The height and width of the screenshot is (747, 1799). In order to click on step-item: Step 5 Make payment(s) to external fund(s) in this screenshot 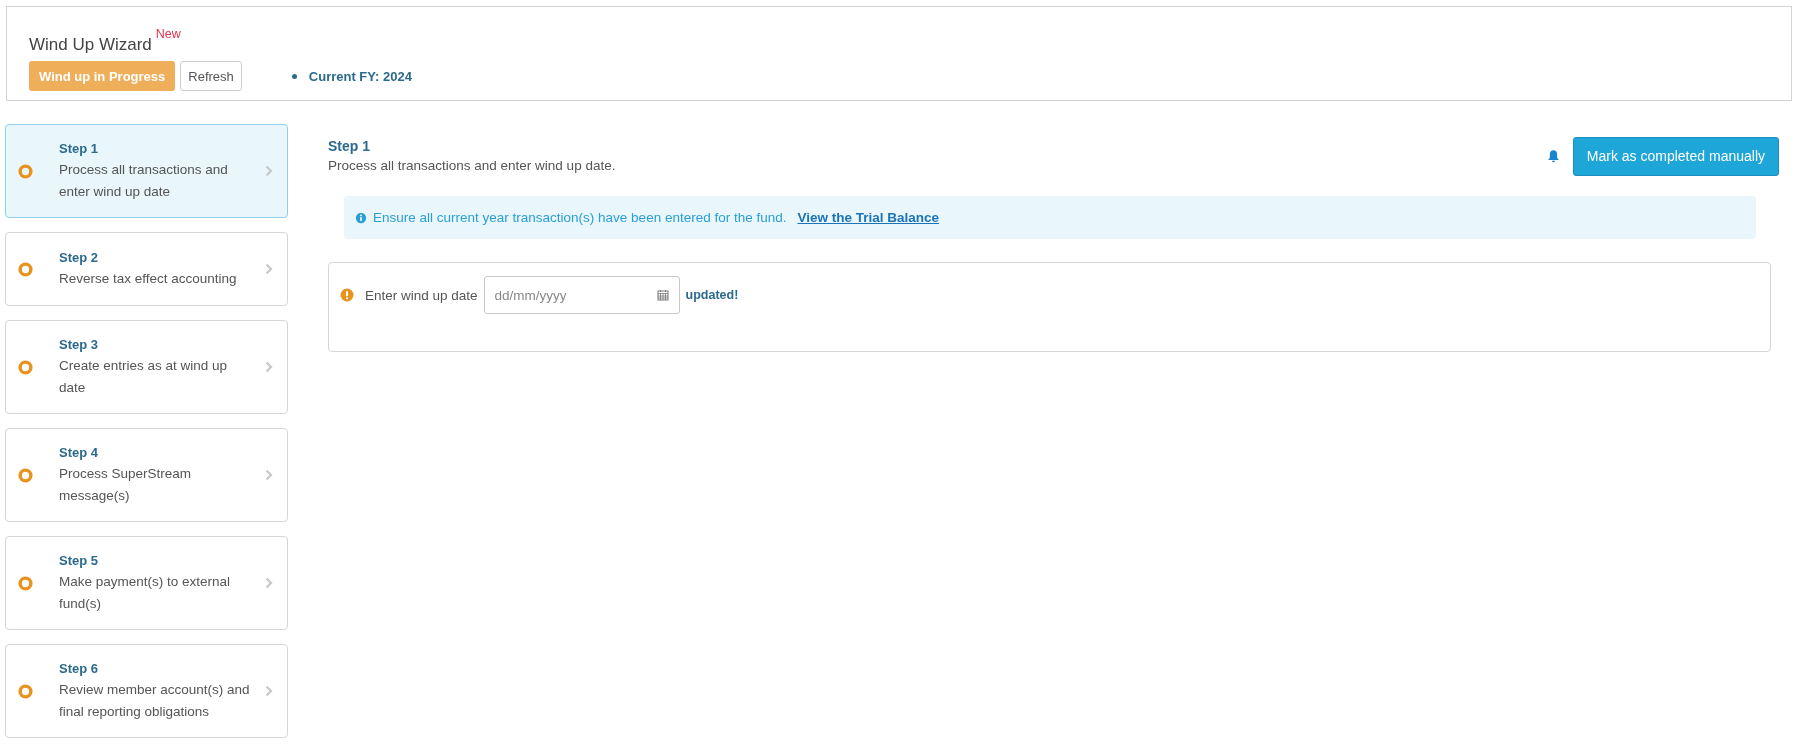, I will do `click(146, 583)`.